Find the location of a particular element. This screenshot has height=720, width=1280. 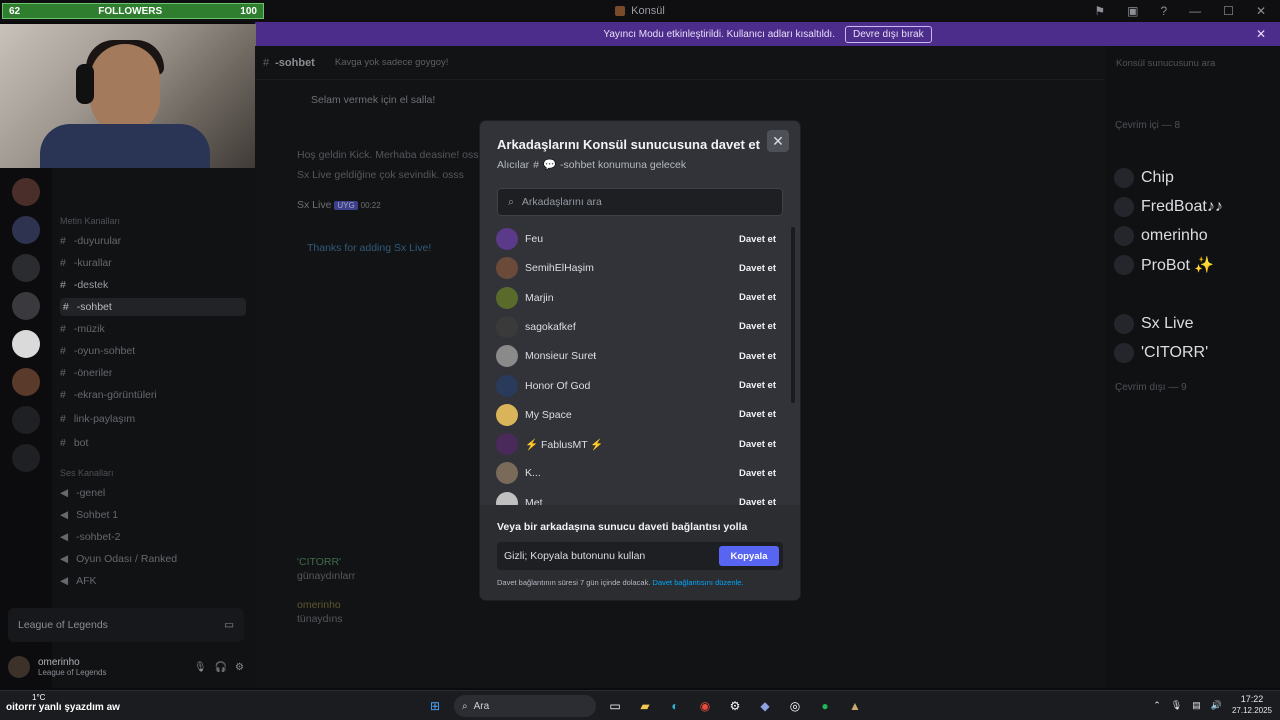

category-text: Metin Kanalları is located at coordinates (90, 221).